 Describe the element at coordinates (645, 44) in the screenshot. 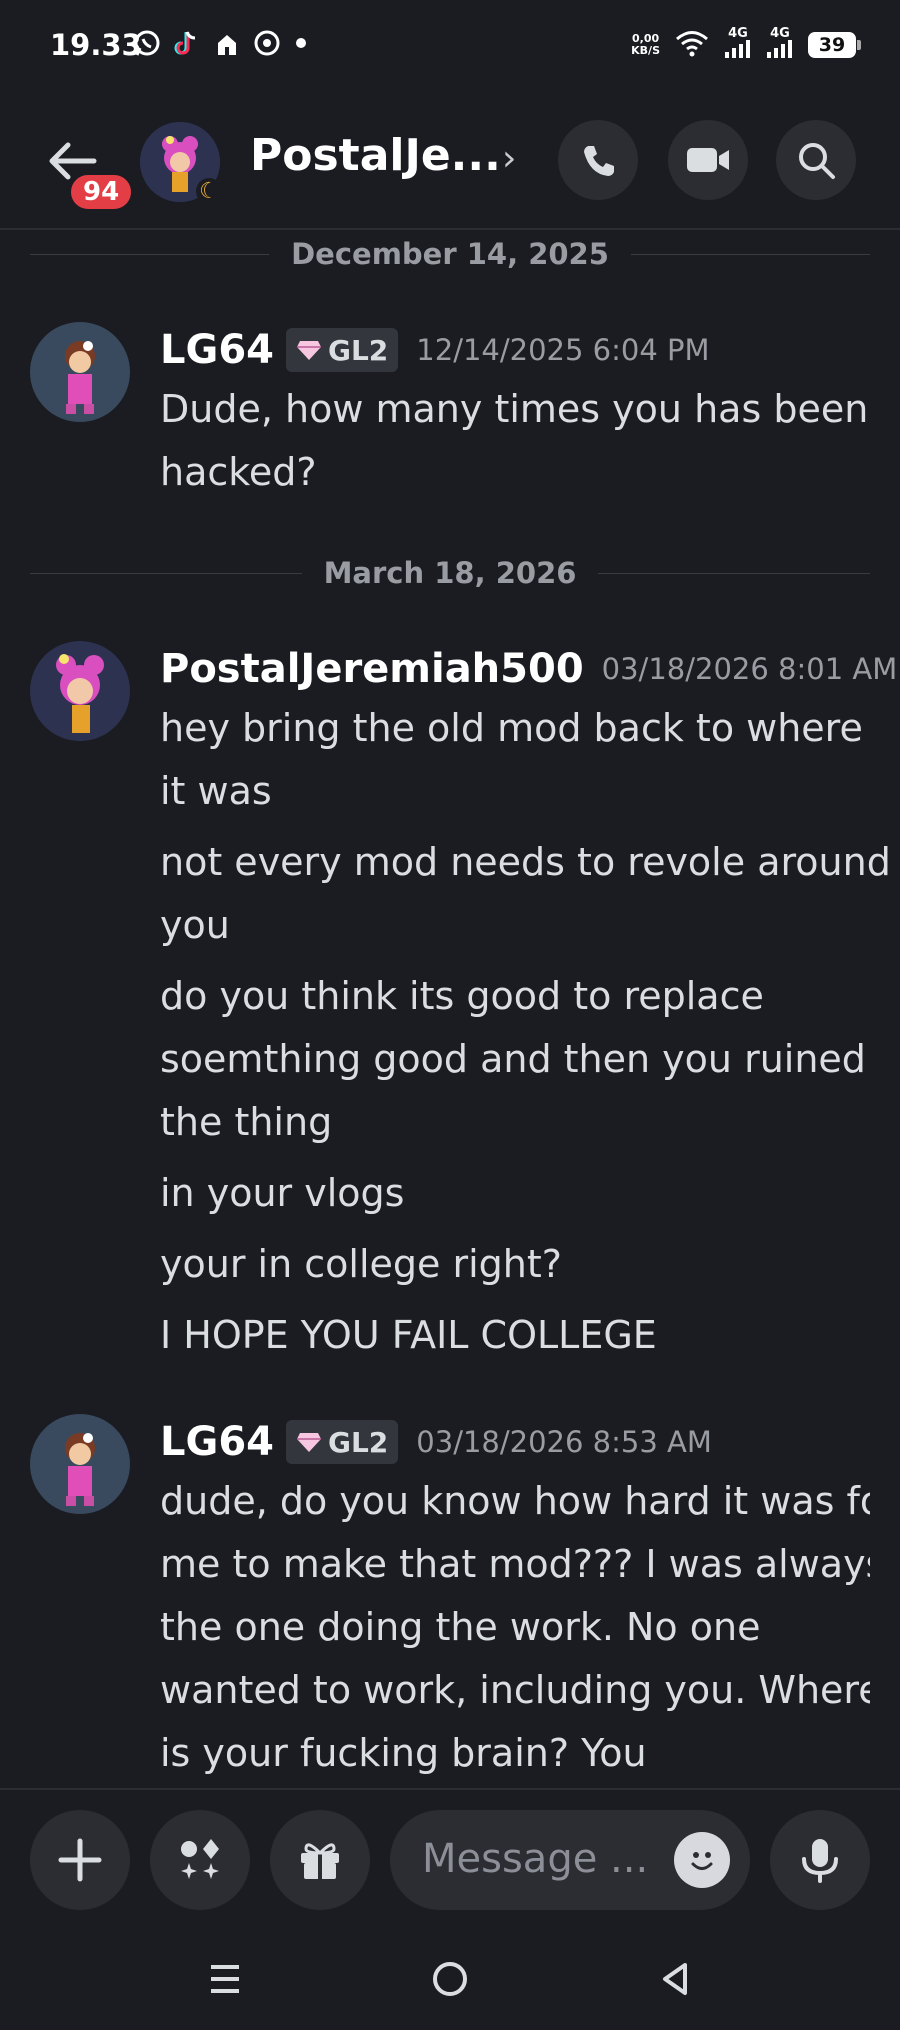

I see `network-speed: 0,00 KB/S` at that location.